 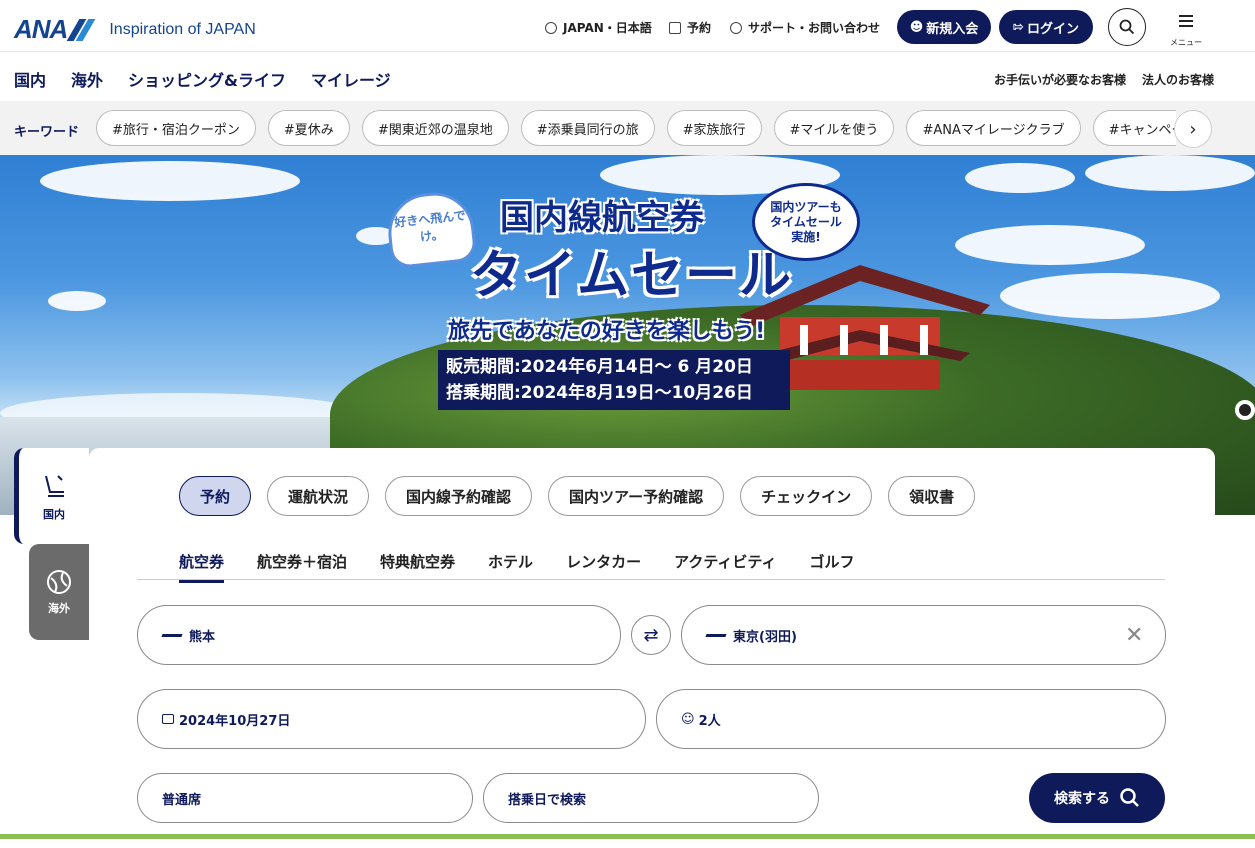 I want to click on language-link: JAPAN・日本語, so click(x=598, y=27).